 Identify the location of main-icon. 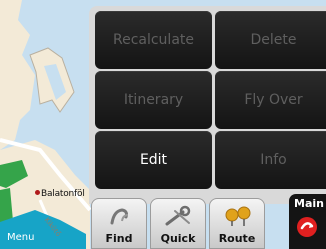
(307, 227).